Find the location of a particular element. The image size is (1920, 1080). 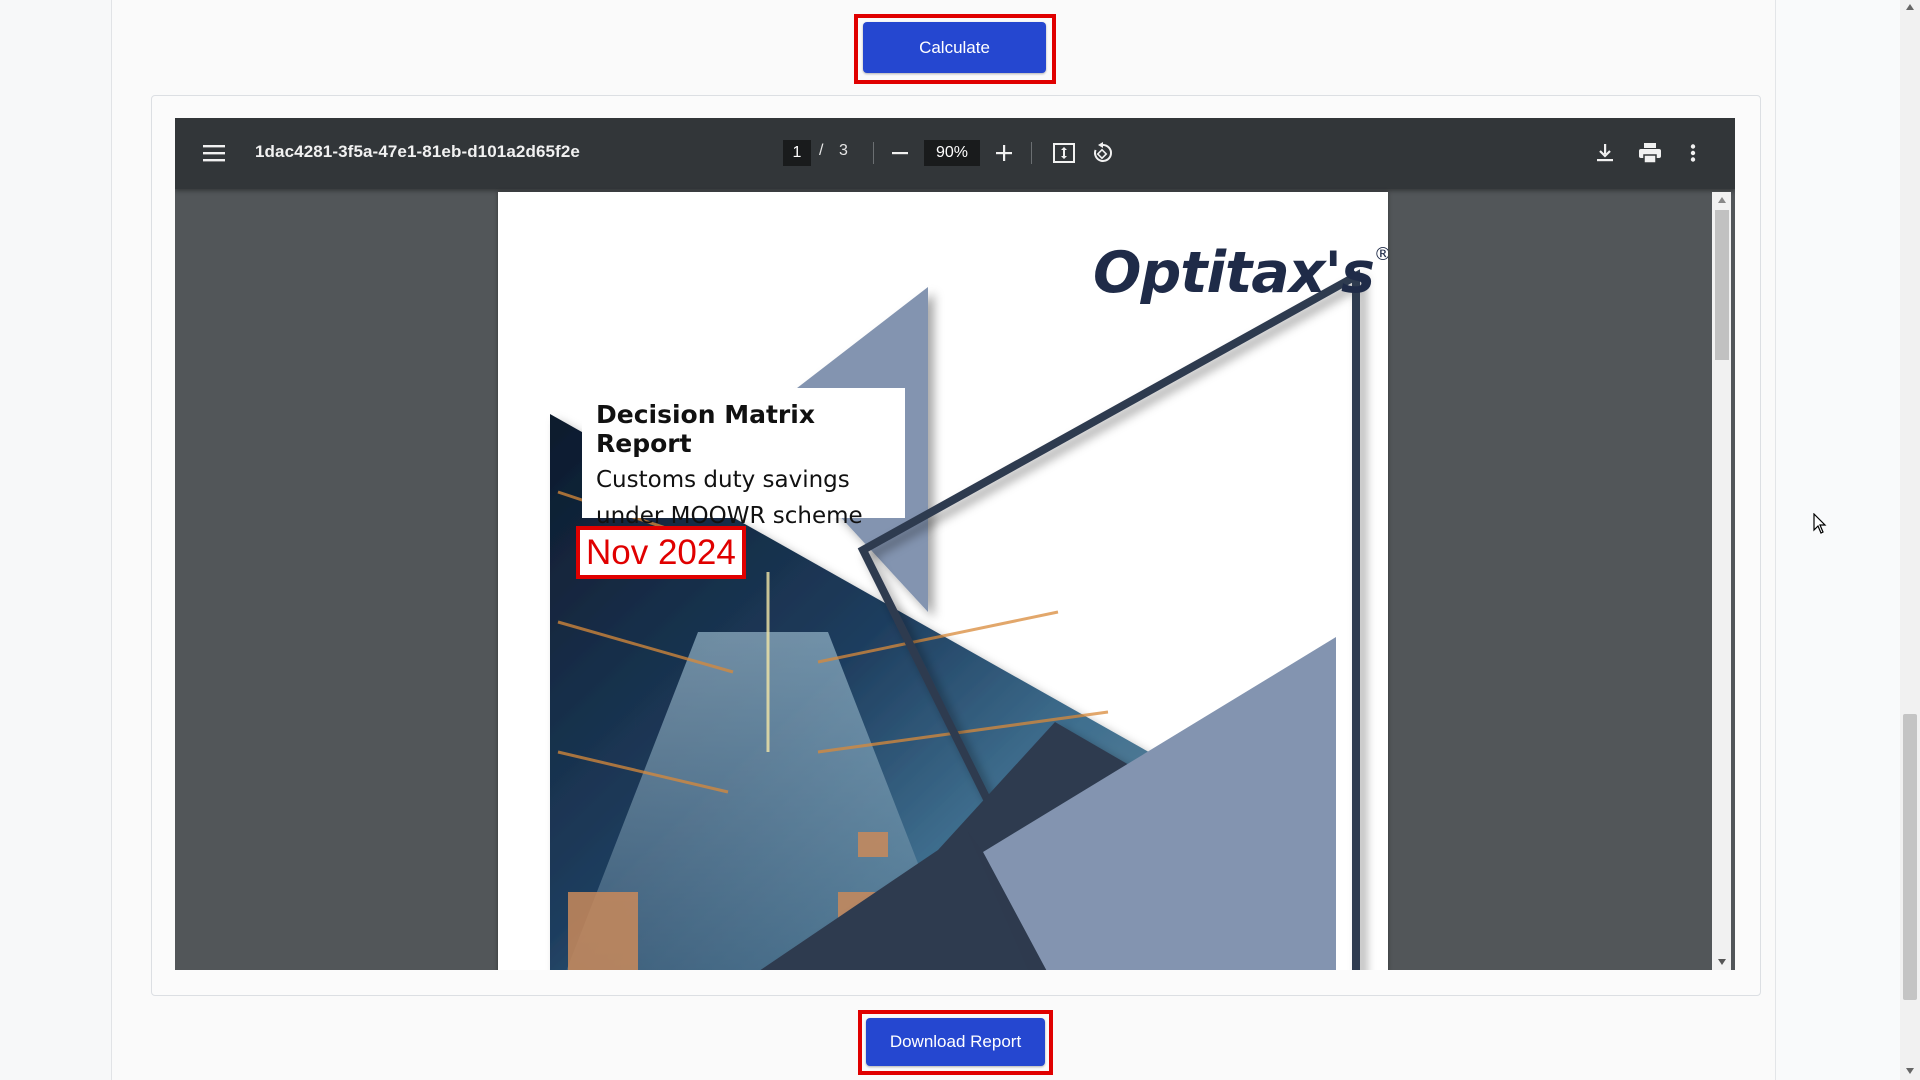

report-date: Nov 2024 is located at coordinates (661, 552).